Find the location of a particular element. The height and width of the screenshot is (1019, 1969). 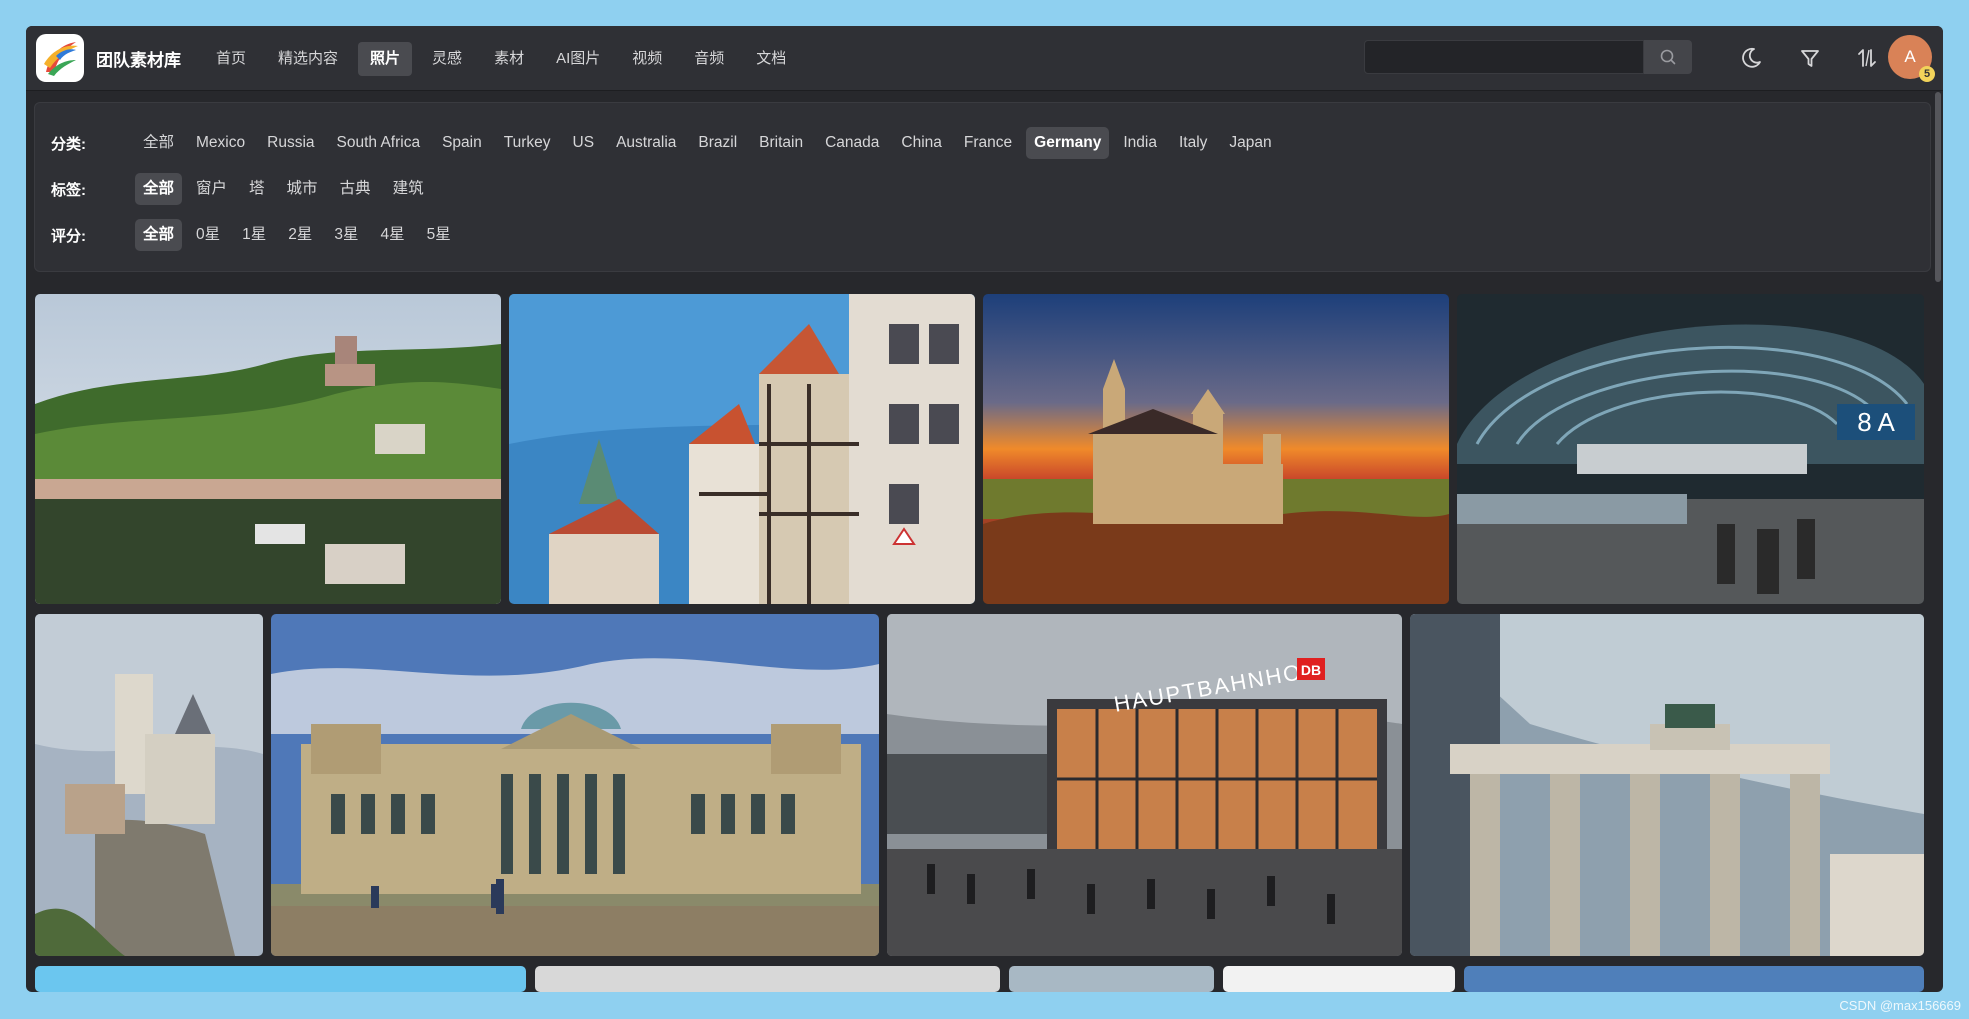

photo-koln-hauptbahnhof: HAUPTBAHNHOF DB is located at coordinates (1144, 785).